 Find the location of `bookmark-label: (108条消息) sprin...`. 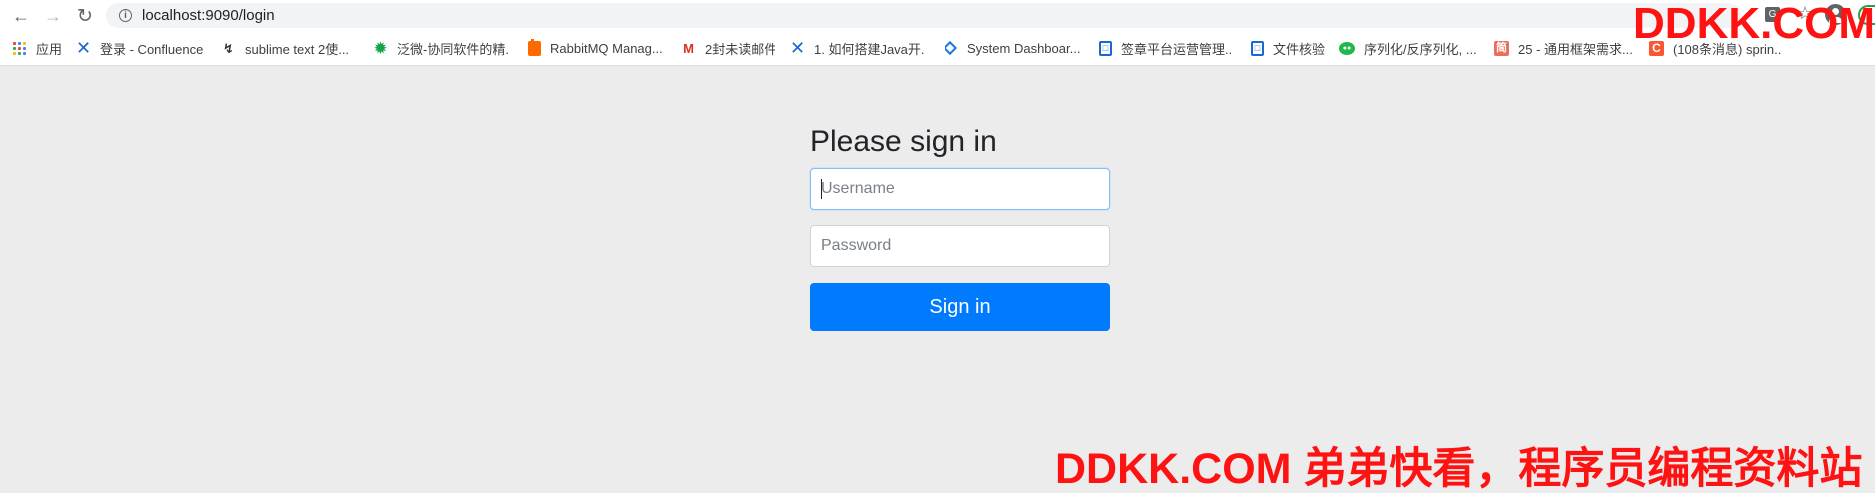

bookmark-label: (108条消息) sprin... is located at coordinates (1727, 49).